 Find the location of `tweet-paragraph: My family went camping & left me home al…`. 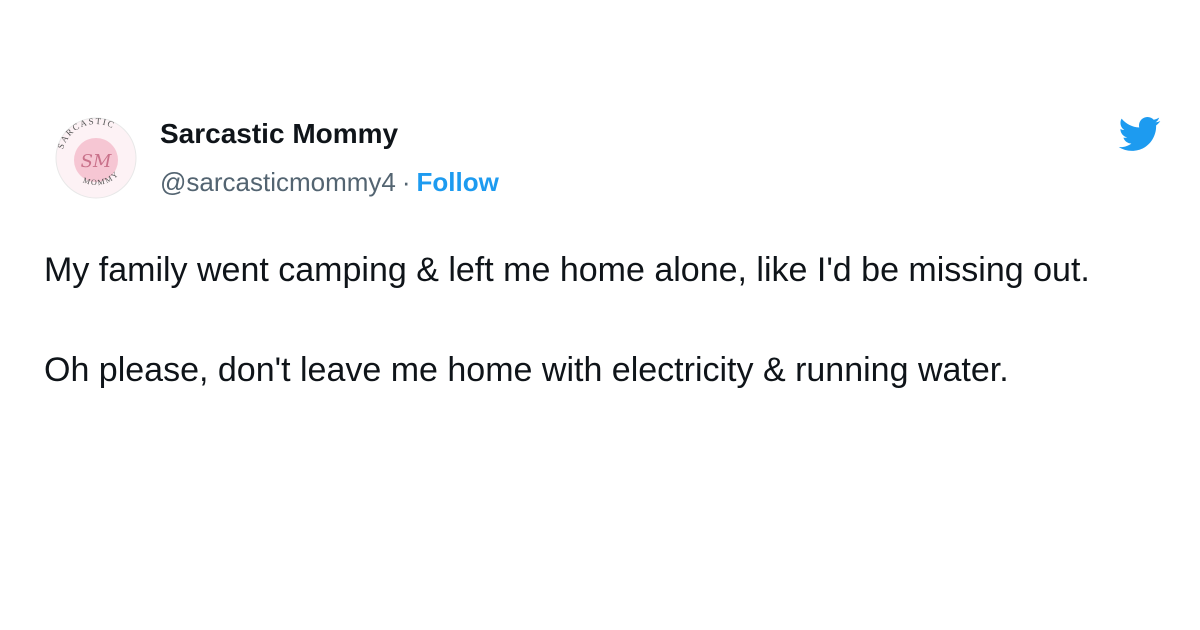

tweet-paragraph: My family went camping & left me home al… is located at coordinates (567, 270).